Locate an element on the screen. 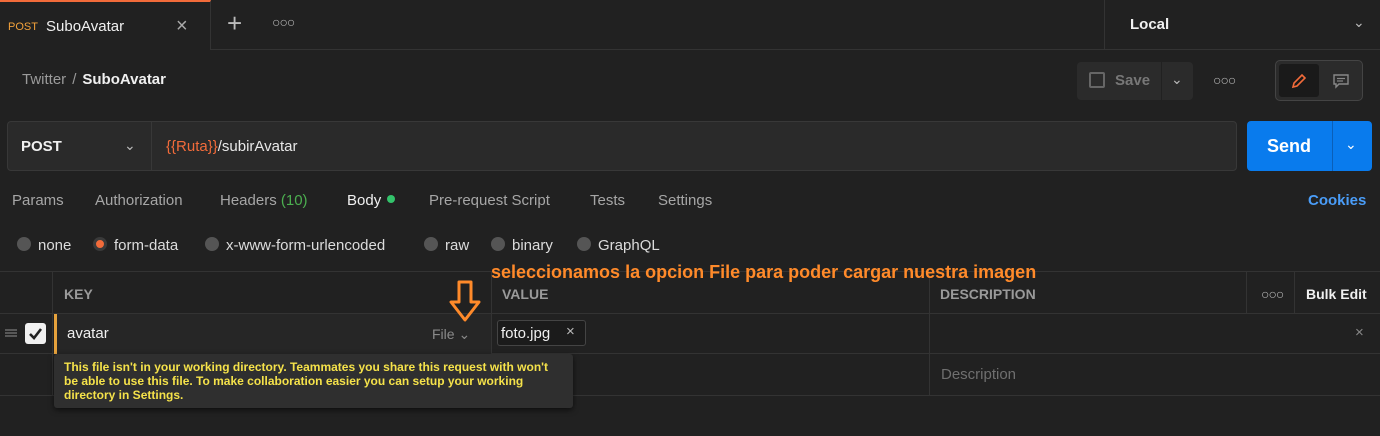 The width and height of the screenshot is (1380, 436). body-type-graphql: GraphQL is located at coordinates (618, 245).